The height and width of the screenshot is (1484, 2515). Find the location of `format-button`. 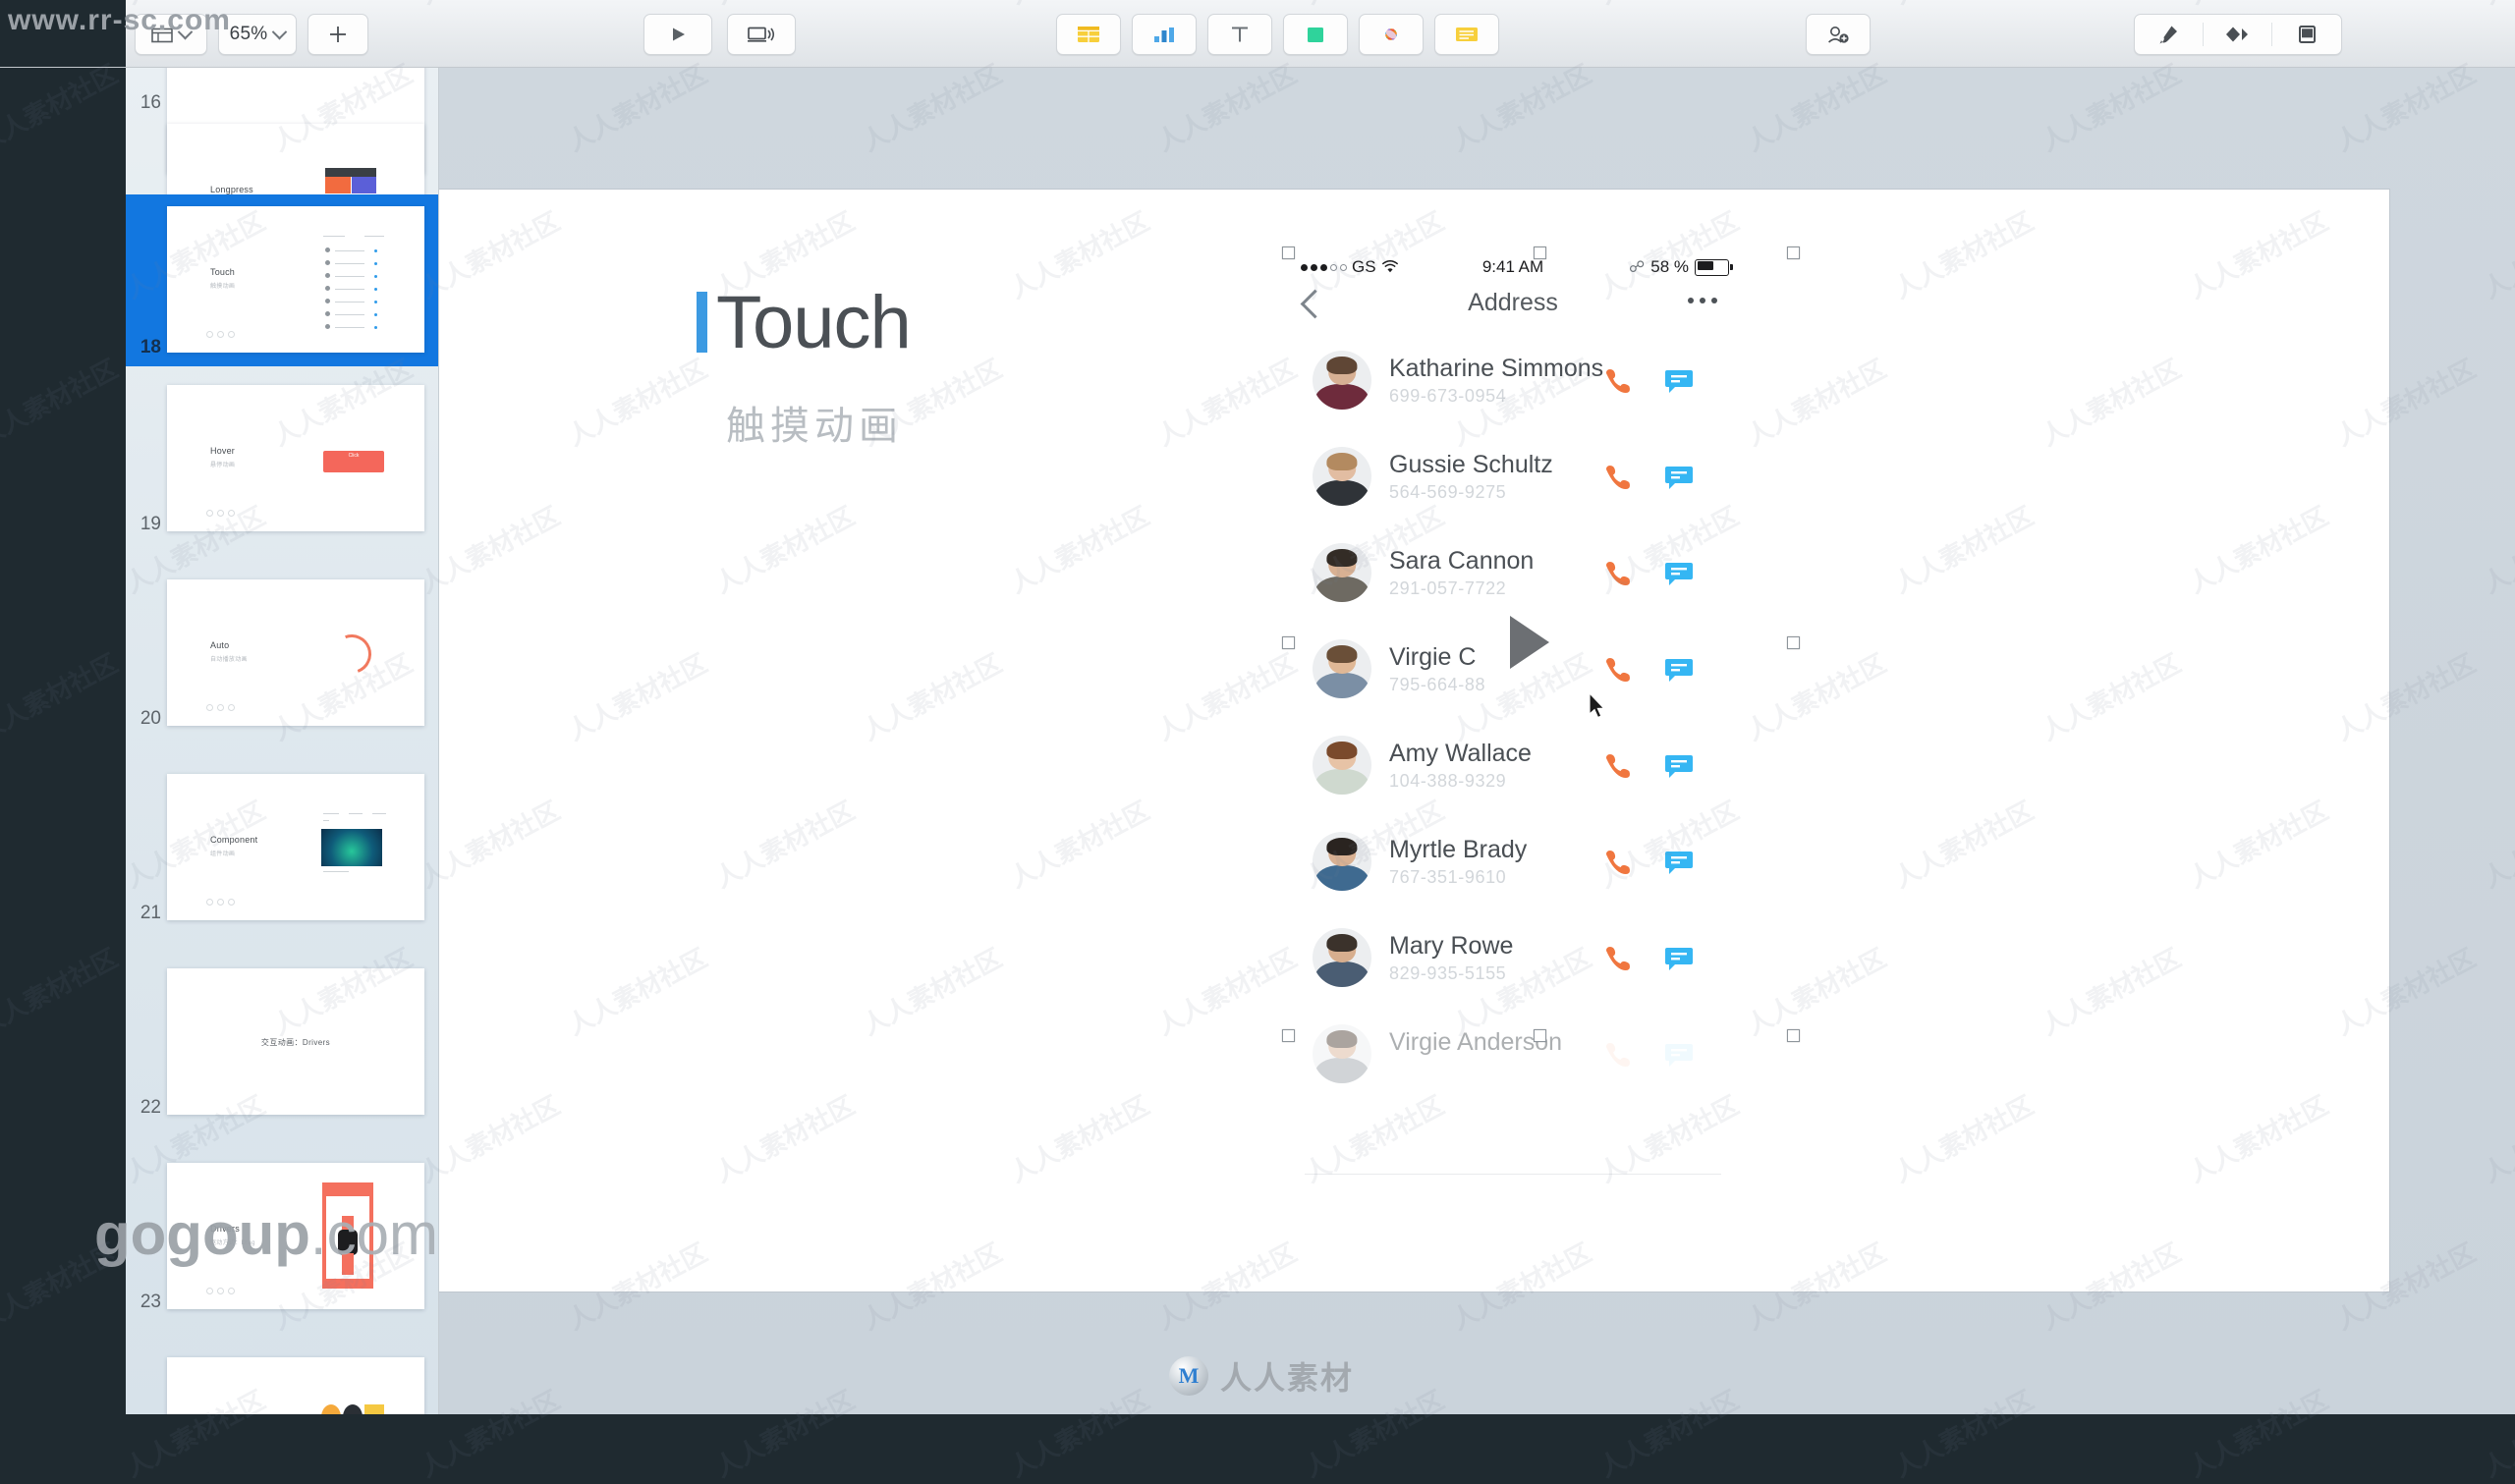

format-button is located at coordinates (2169, 34).